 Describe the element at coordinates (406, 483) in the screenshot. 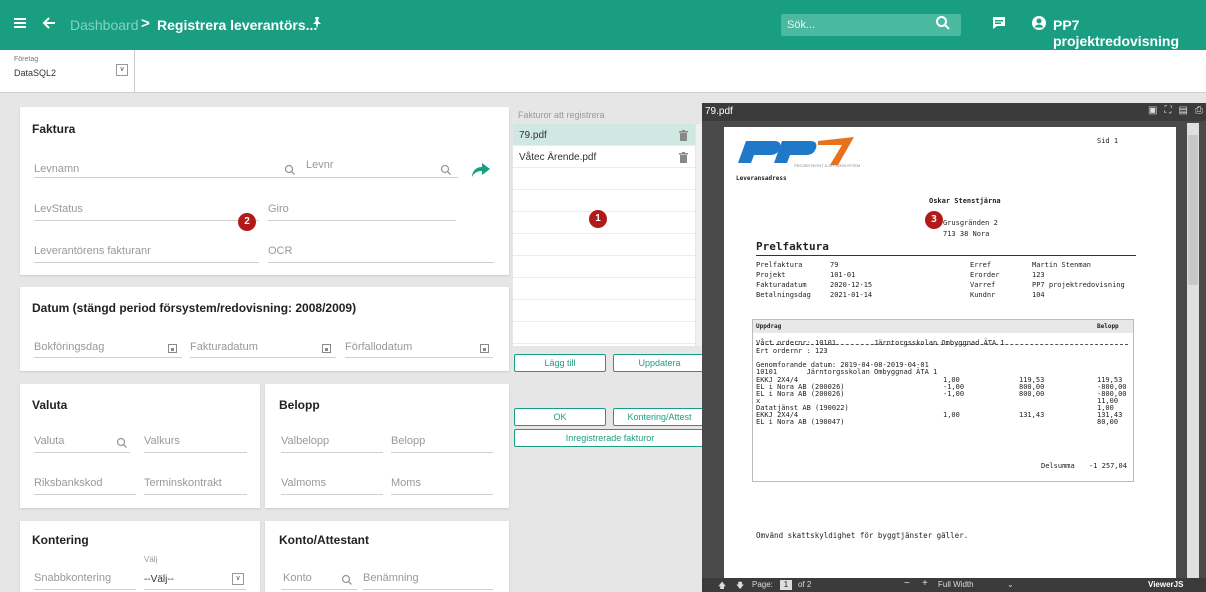

I see `moms-field: Moms` at that location.